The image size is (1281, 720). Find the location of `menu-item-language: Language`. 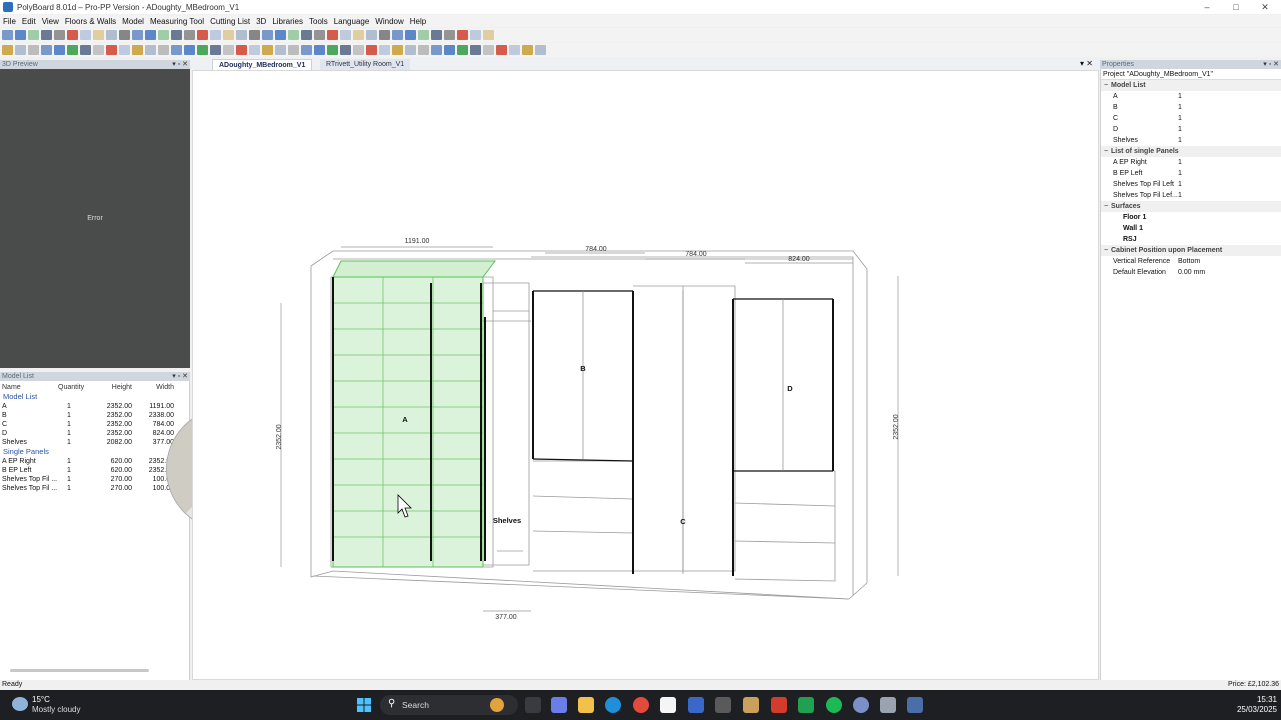

menu-item-language: Language is located at coordinates (352, 21).